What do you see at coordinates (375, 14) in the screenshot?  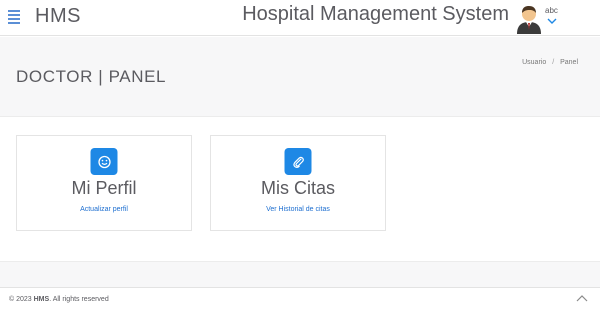 I see `app-title: Hospital Management System` at bounding box center [375, 14].